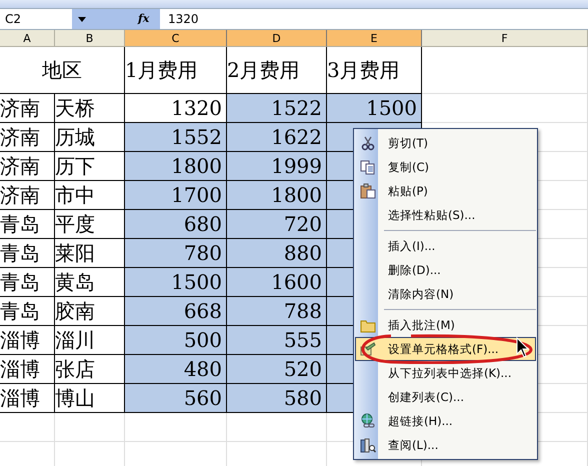 This screenshot has width=588, height=466. Describe the element at coordinates (176, 70) in the screenshot. I see `table-cell: 1月费用` at that location.